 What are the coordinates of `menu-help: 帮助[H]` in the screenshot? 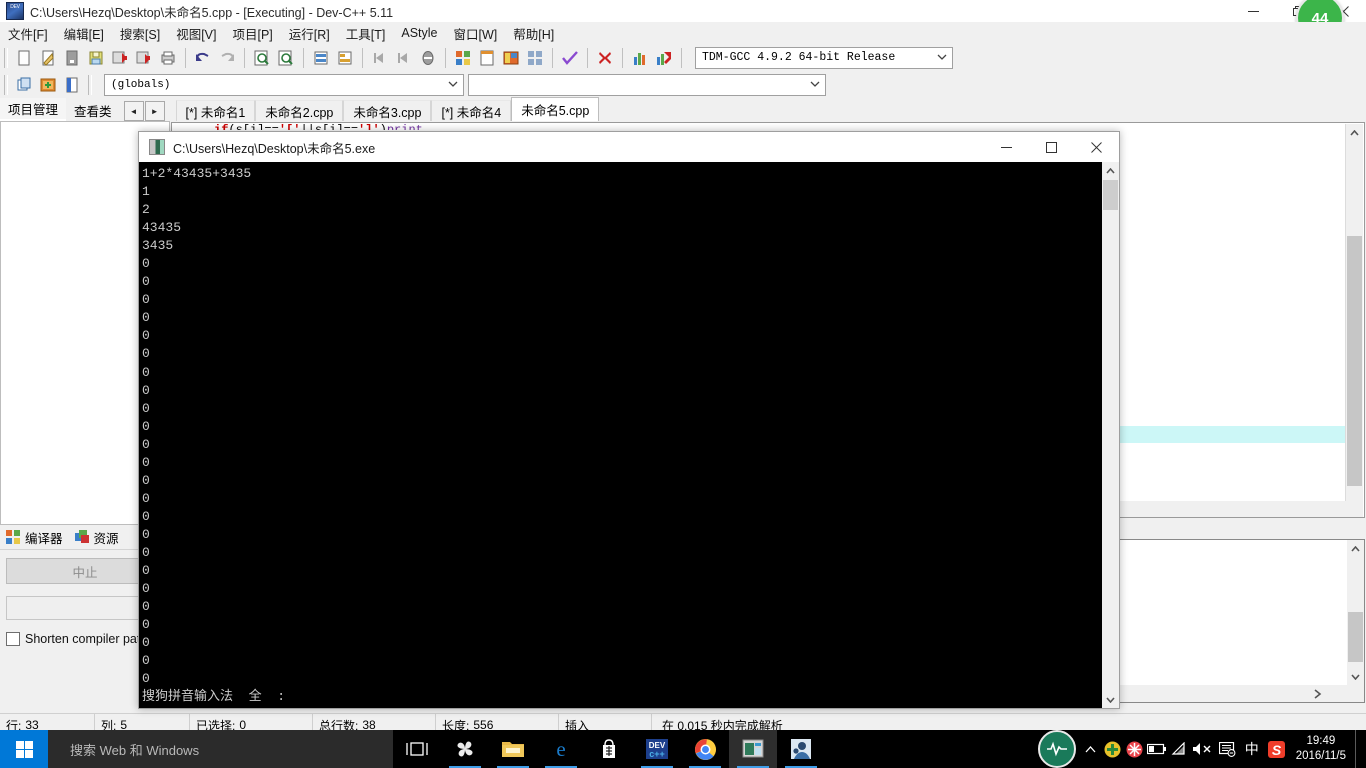 It's located at (533, 33).